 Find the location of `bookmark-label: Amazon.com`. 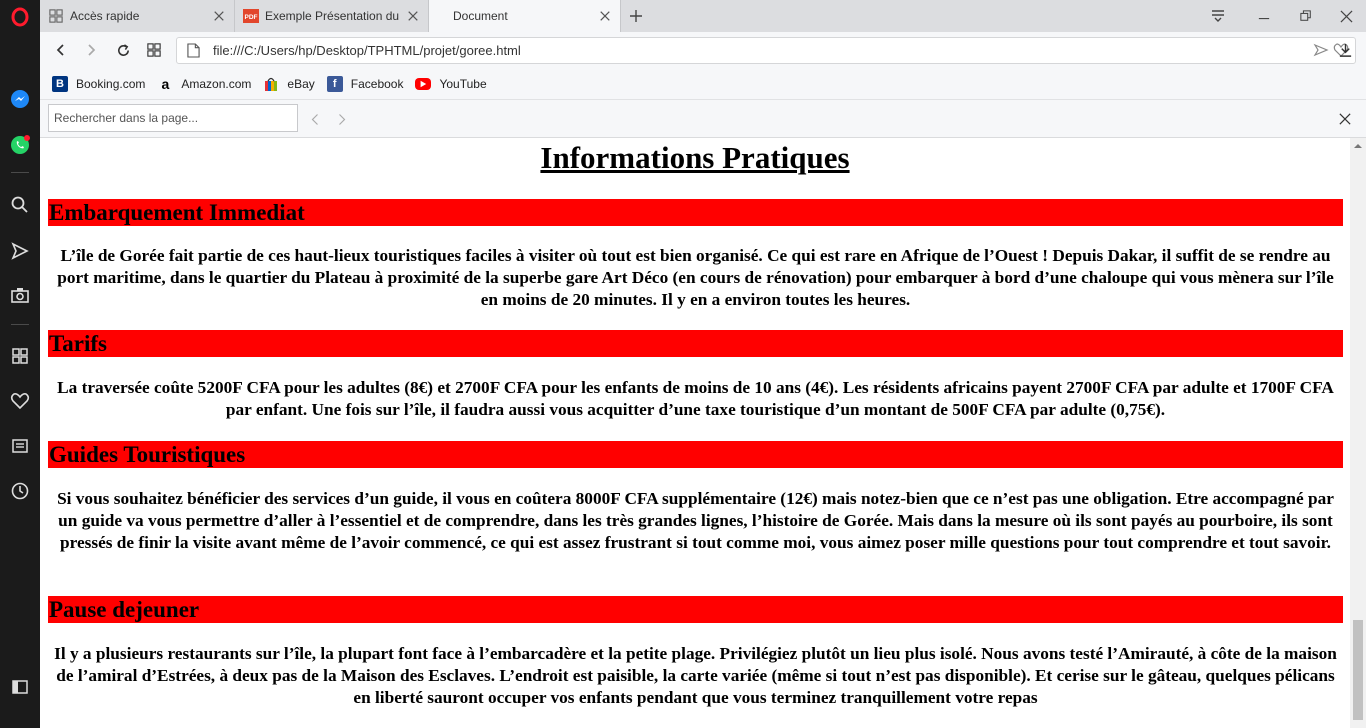

bookmark-label: Amazon.com is located at coordinates (216, 83).